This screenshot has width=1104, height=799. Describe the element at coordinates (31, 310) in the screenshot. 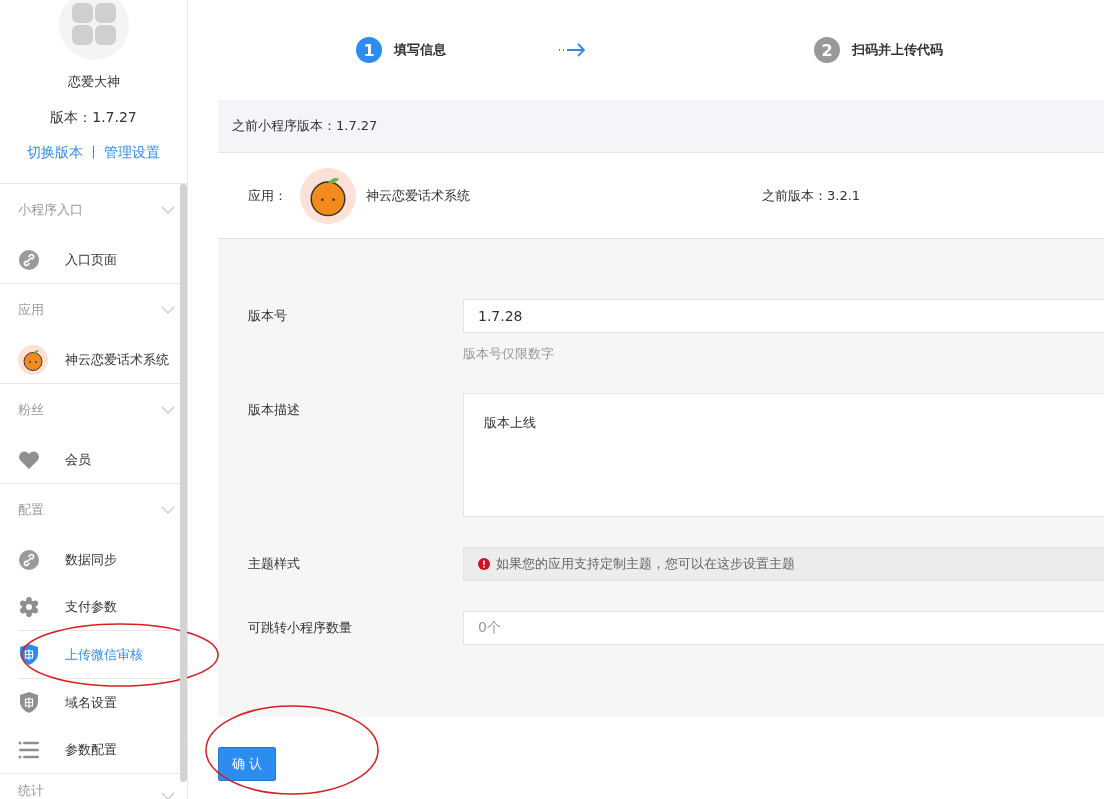

I see `menu-section-title: 应用` at that location.